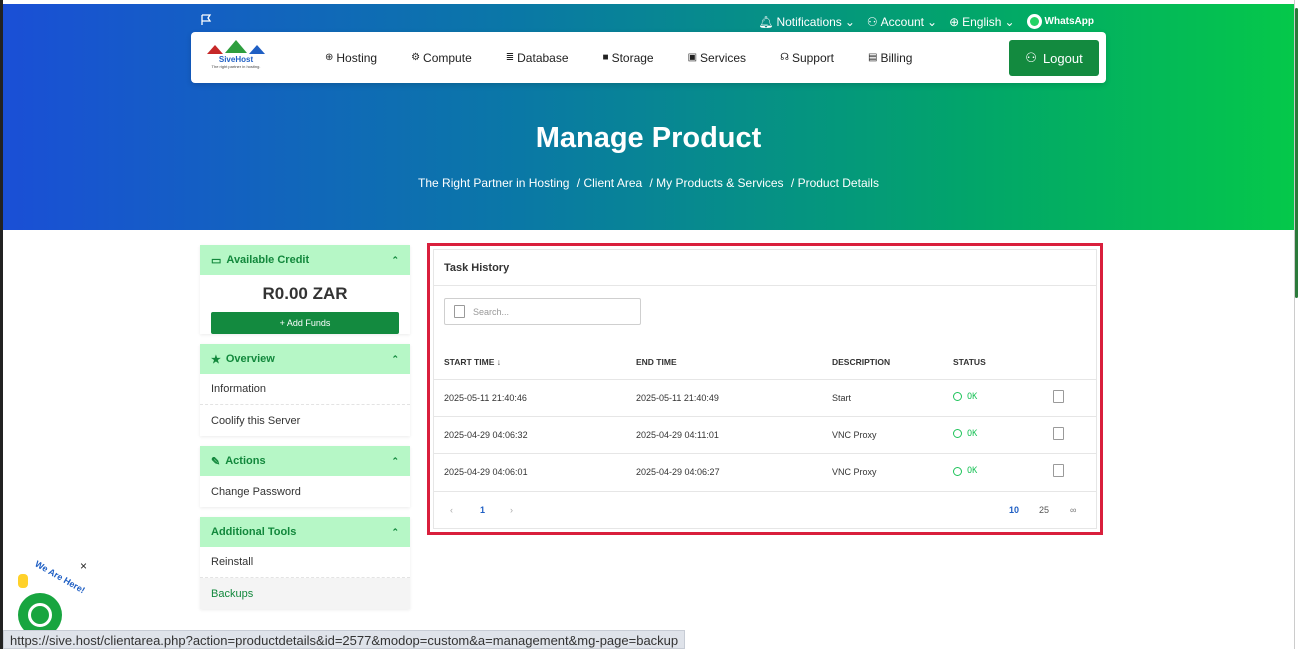  I want to click on nav-item-database: ≣ Database, so click(537, 58).